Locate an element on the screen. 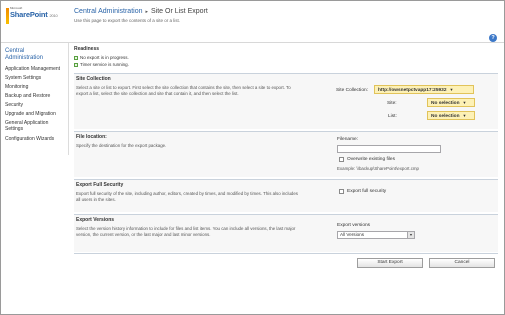 This screenshot has height=315, width=505. readiness-line-export: No export is in progress. is located at coordinates (101, 57).